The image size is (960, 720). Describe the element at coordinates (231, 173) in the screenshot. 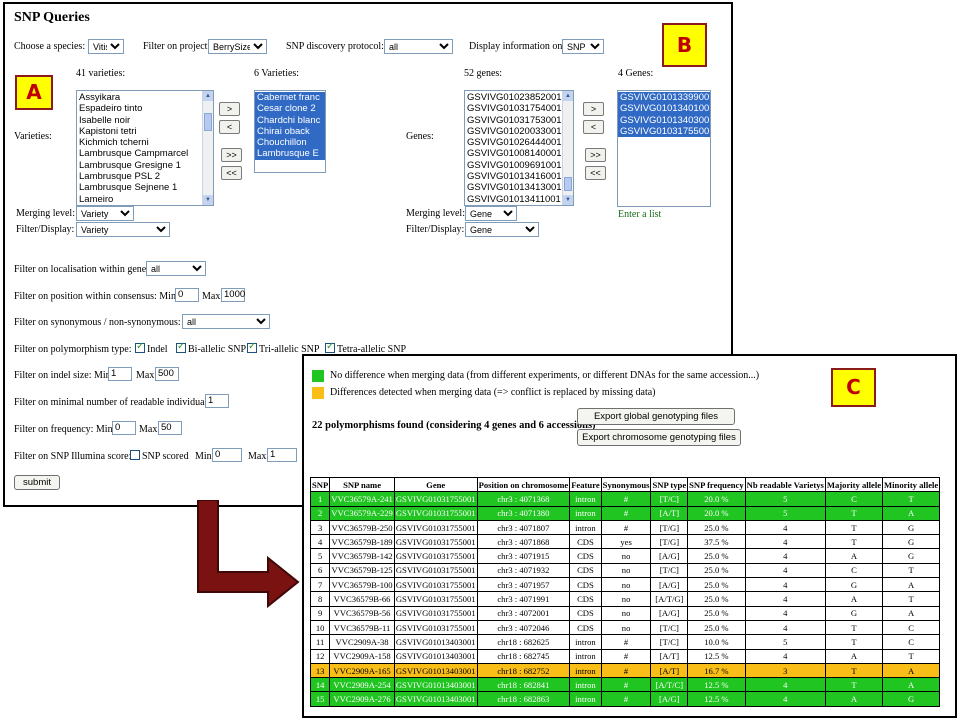

I see `remove-all-varieties-button: <<` at that location.